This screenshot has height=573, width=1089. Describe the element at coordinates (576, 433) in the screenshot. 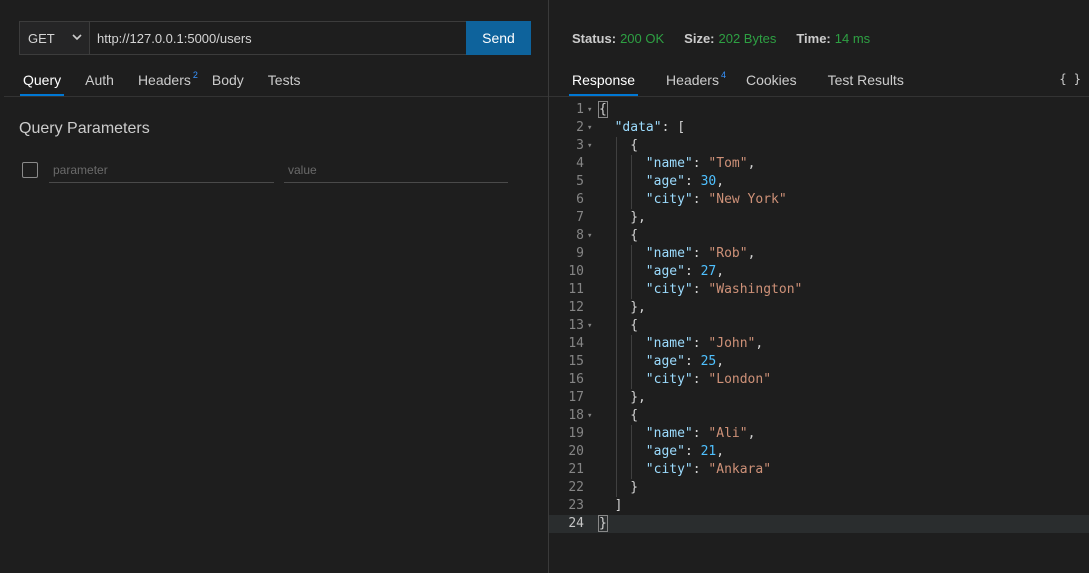

I see `line-number: 19` at that location.